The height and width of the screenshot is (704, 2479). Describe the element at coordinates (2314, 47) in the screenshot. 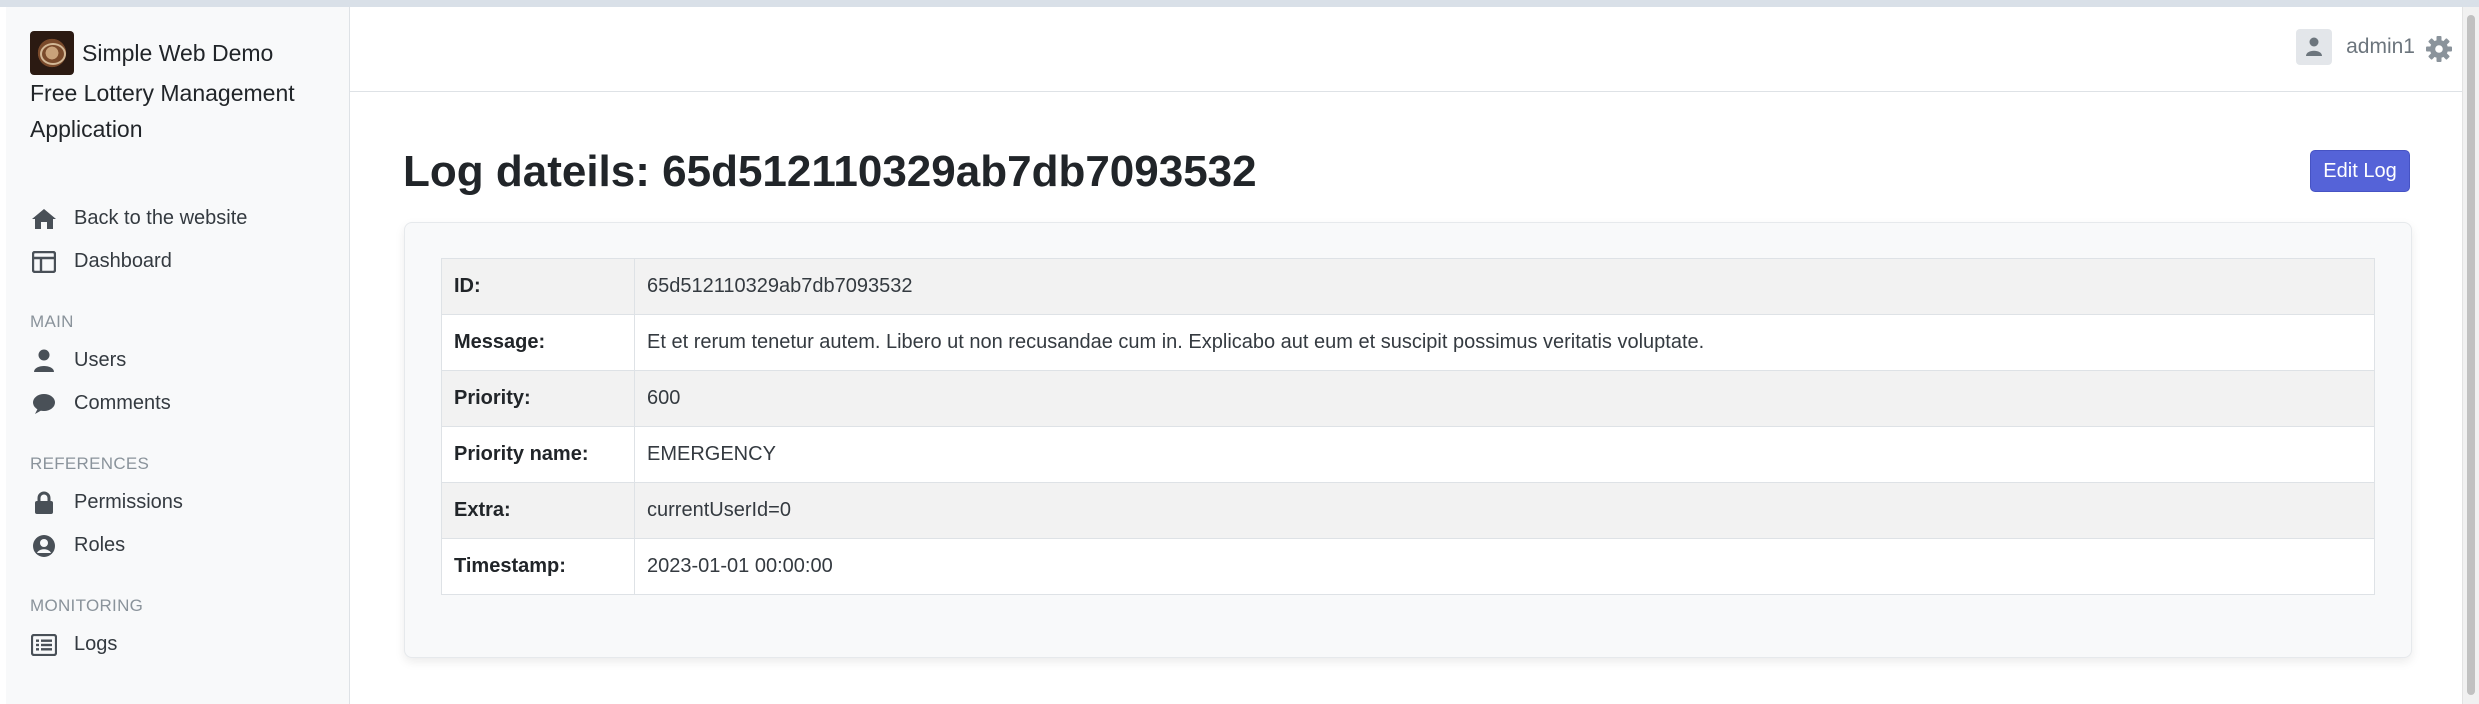

I see `avatar` at that location.